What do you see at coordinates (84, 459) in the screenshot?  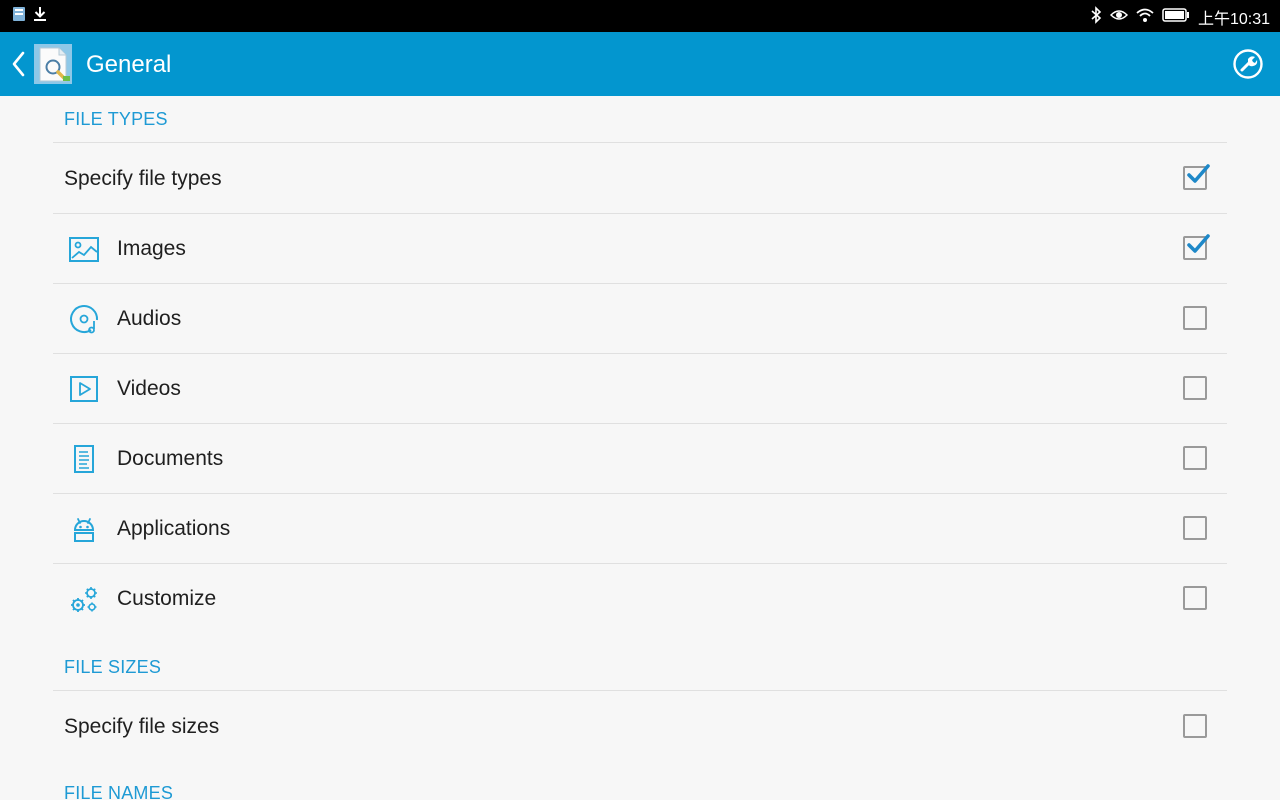 I see `document-icon` at bounding box center [84, 459].